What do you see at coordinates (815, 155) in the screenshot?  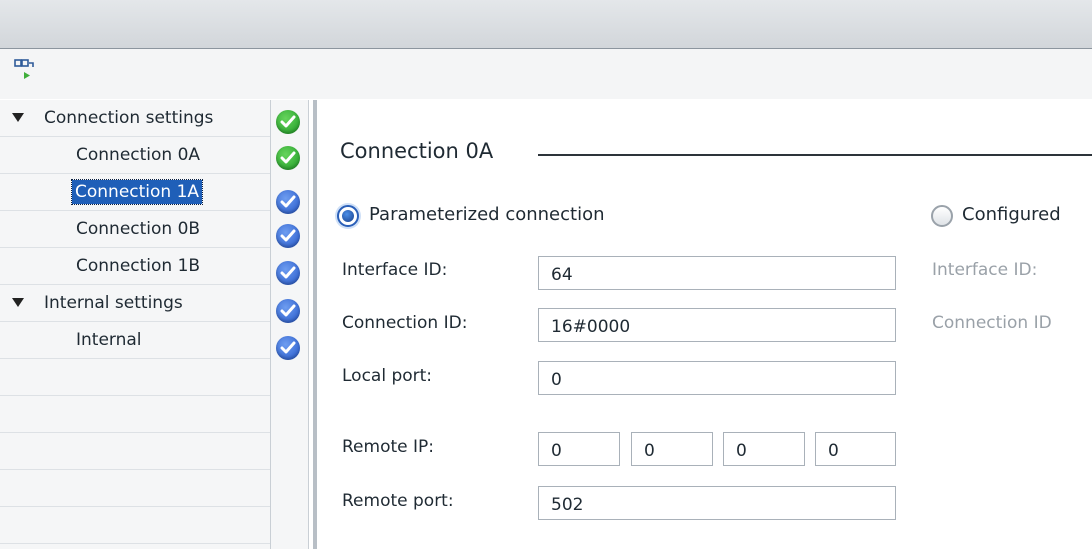 I see `section-divider` at bounding box center [815, 155].